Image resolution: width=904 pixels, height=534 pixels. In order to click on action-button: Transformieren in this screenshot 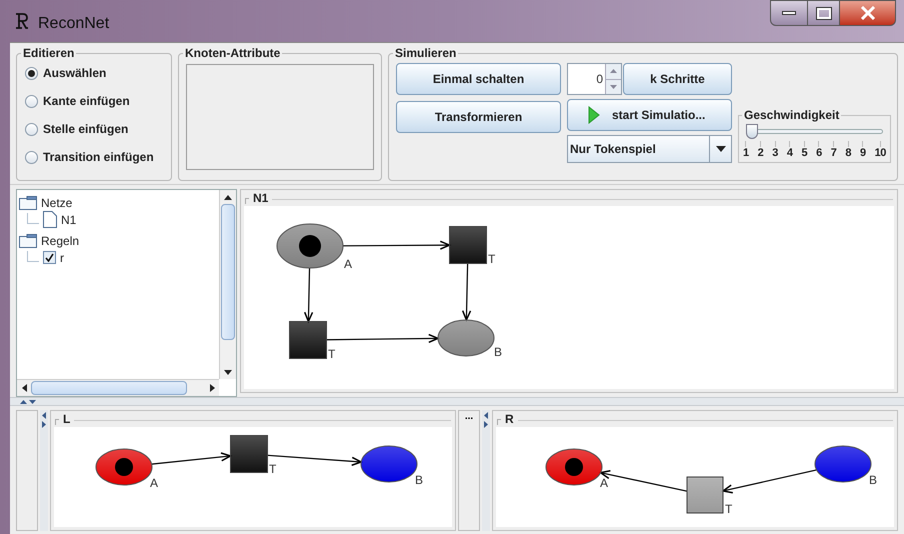, I will do `click(478, 117)`.